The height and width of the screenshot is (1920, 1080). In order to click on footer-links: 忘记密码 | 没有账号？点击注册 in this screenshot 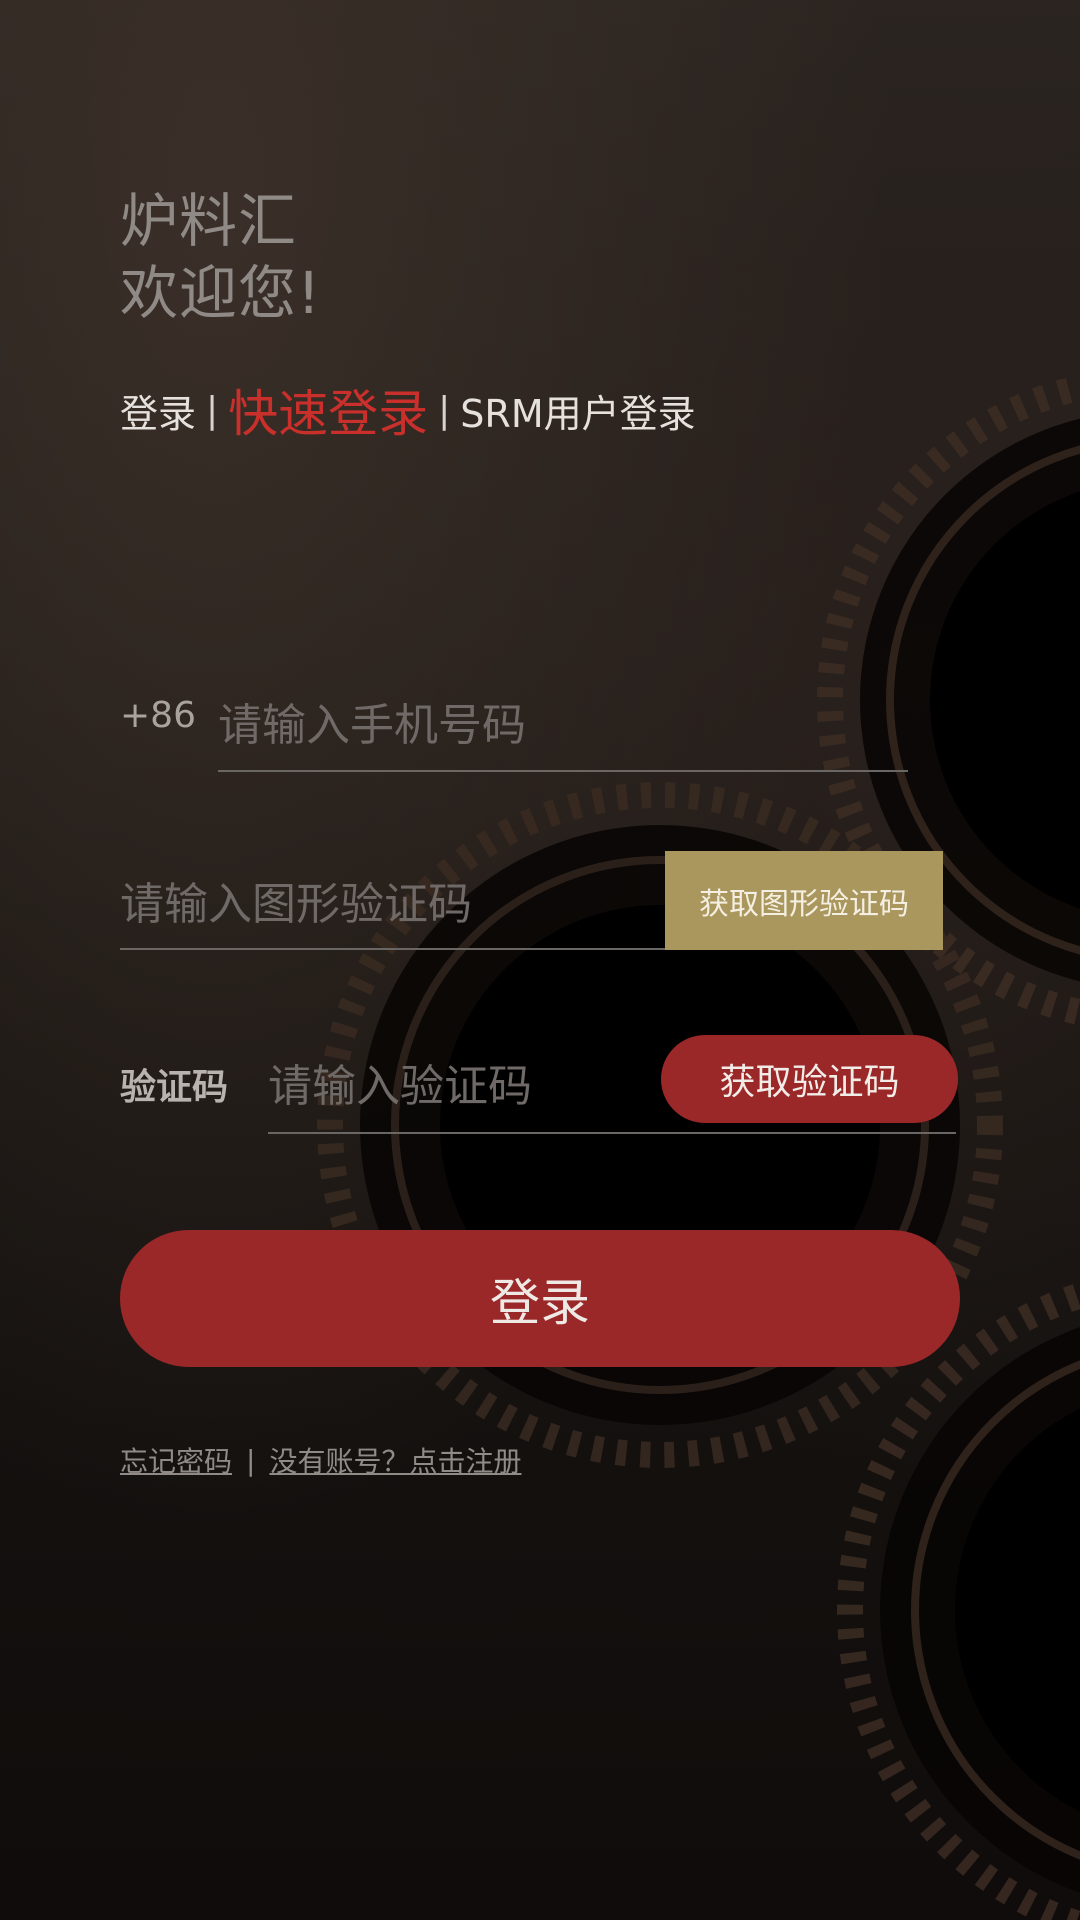, I will do `click(320, 1460)`.